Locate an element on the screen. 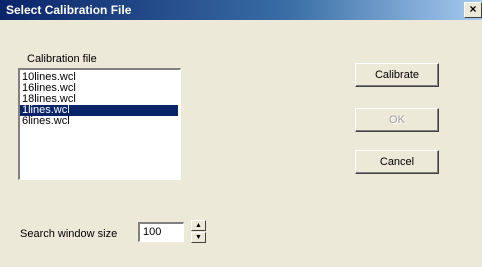 Image resolution: width=482 pixels, height=267 pixels. list-item: 6lines.wcl is located at coordinates (99, 121).